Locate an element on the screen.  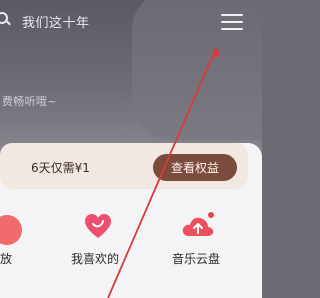
view-benefits-button: 查看权益 is located at coordinates (195, 167).